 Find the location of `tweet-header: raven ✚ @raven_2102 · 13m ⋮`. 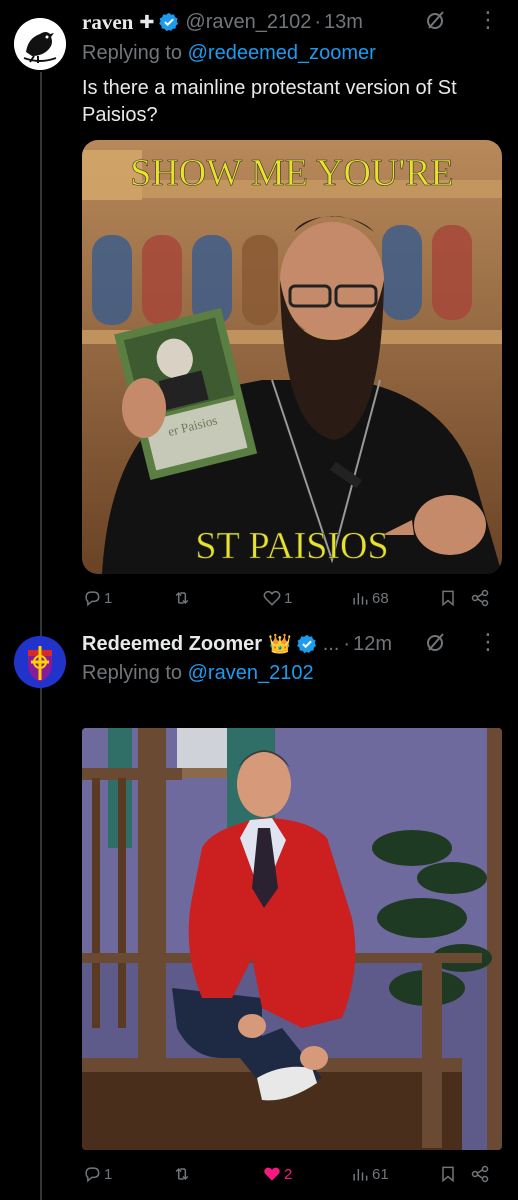

tweet-header: raven ✚ @raven_2102 · 13m ⋮ is located at coordinates (300, 22).